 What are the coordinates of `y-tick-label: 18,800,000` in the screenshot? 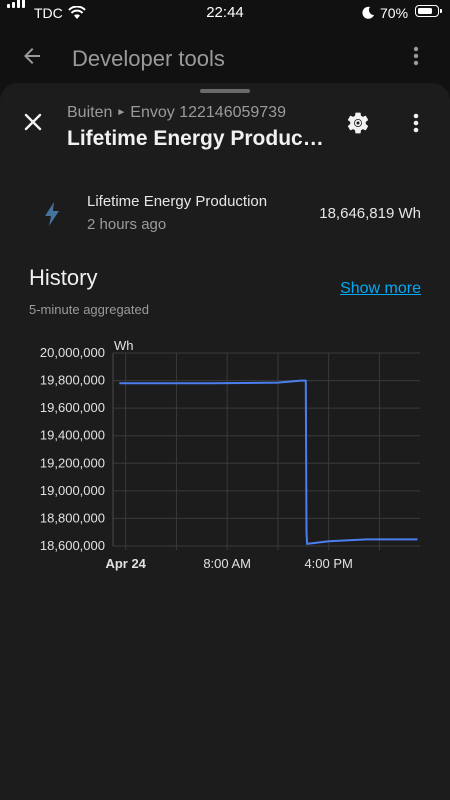 It's located at (72, 517).